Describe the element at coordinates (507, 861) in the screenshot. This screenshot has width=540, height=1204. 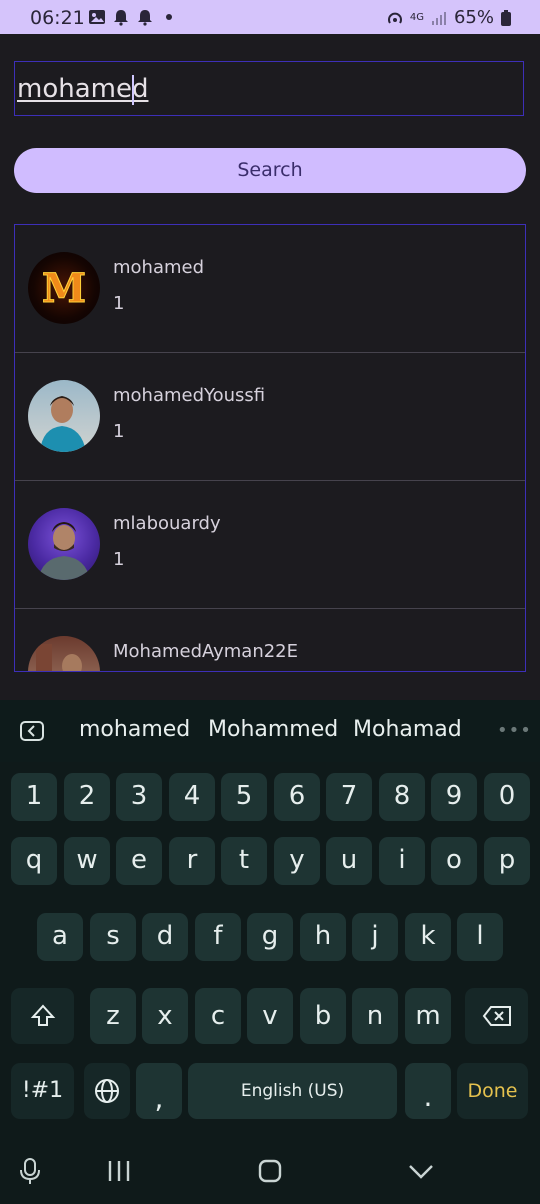
I see `key-p: p` at that location.